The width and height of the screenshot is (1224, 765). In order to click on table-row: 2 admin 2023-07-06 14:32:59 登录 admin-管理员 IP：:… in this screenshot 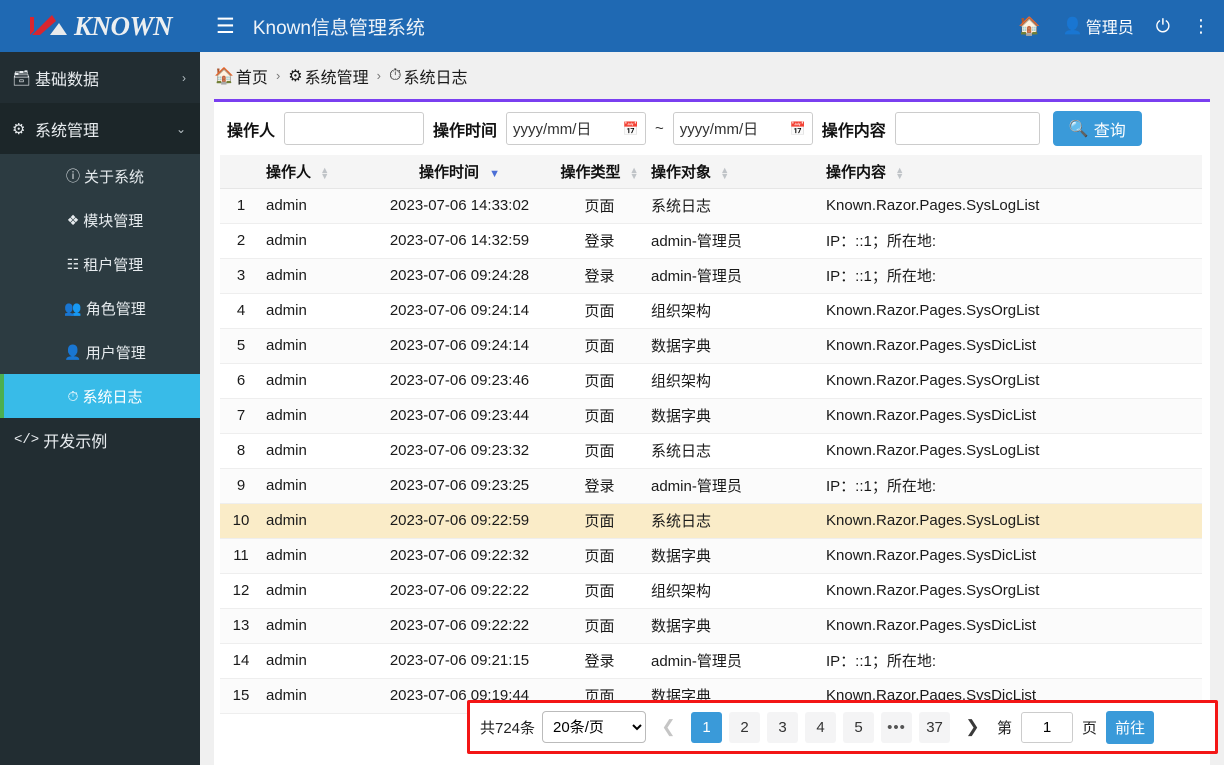, I will do `click(711, 241)`.